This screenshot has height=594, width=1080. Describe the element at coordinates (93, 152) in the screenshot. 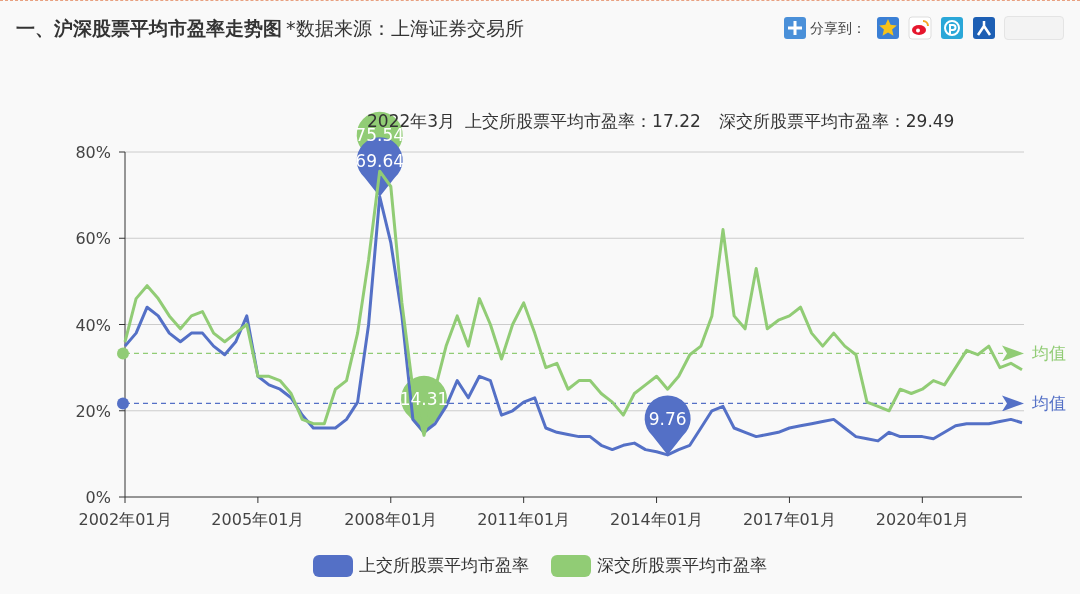

I see `y-tick-label: 80%` at that location.